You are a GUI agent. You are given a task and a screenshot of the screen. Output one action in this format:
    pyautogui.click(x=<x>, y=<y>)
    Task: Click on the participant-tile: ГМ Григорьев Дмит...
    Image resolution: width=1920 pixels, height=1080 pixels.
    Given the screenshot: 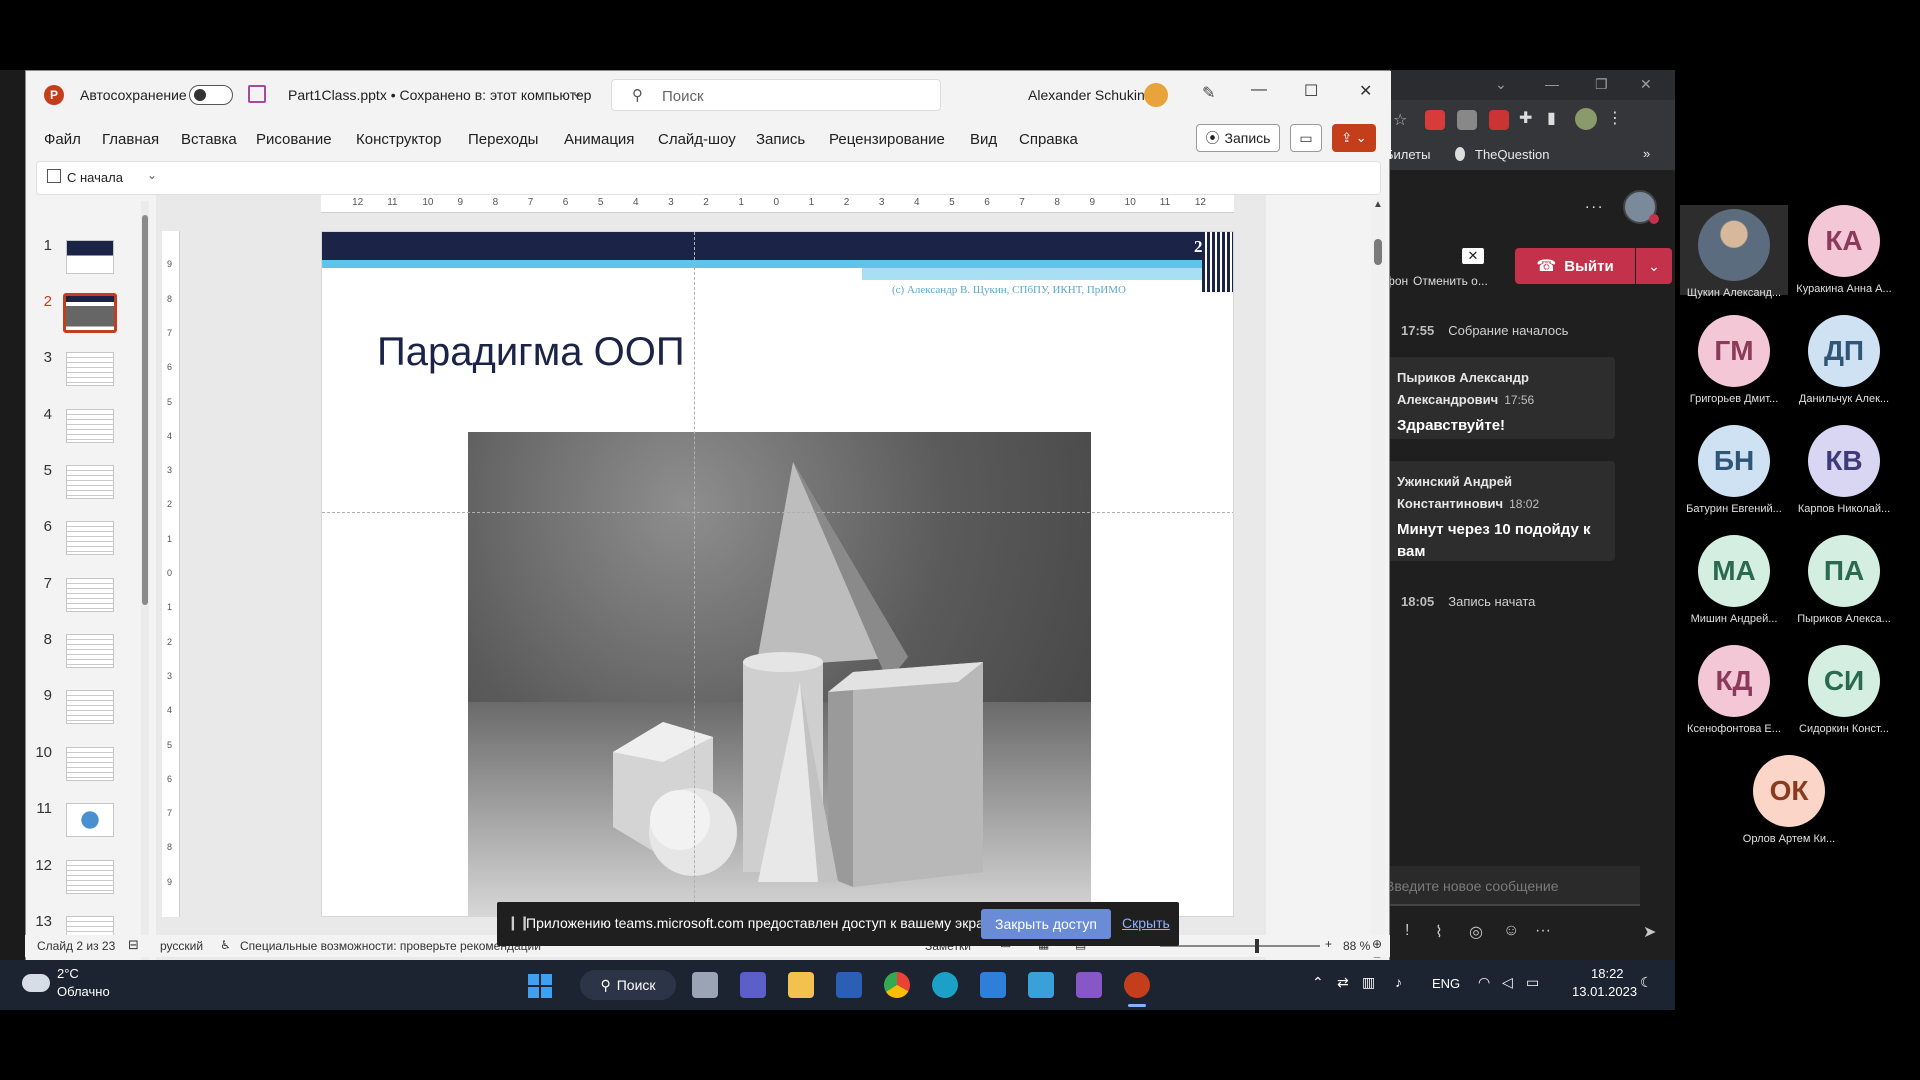 What is the action you would take?
    pyautogui.click(x=1734, y=360)
    